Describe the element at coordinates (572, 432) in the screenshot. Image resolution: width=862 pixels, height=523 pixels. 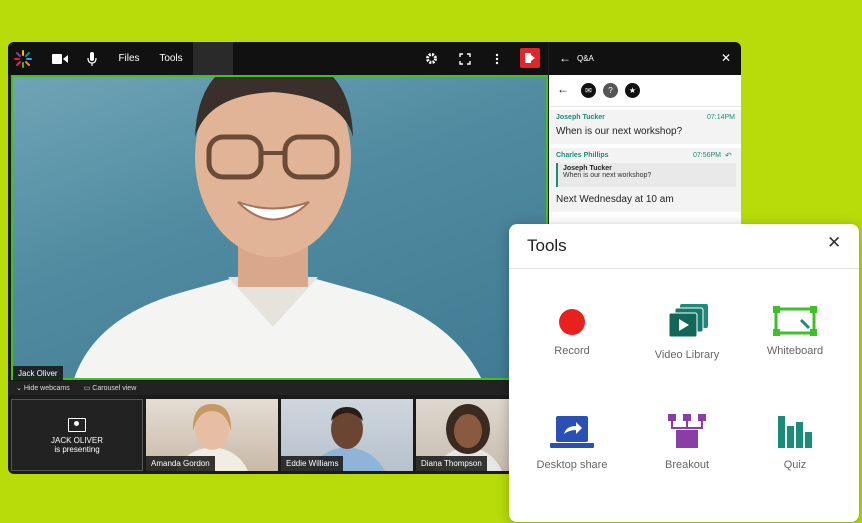
I see `desktop-share-icon` at that location.